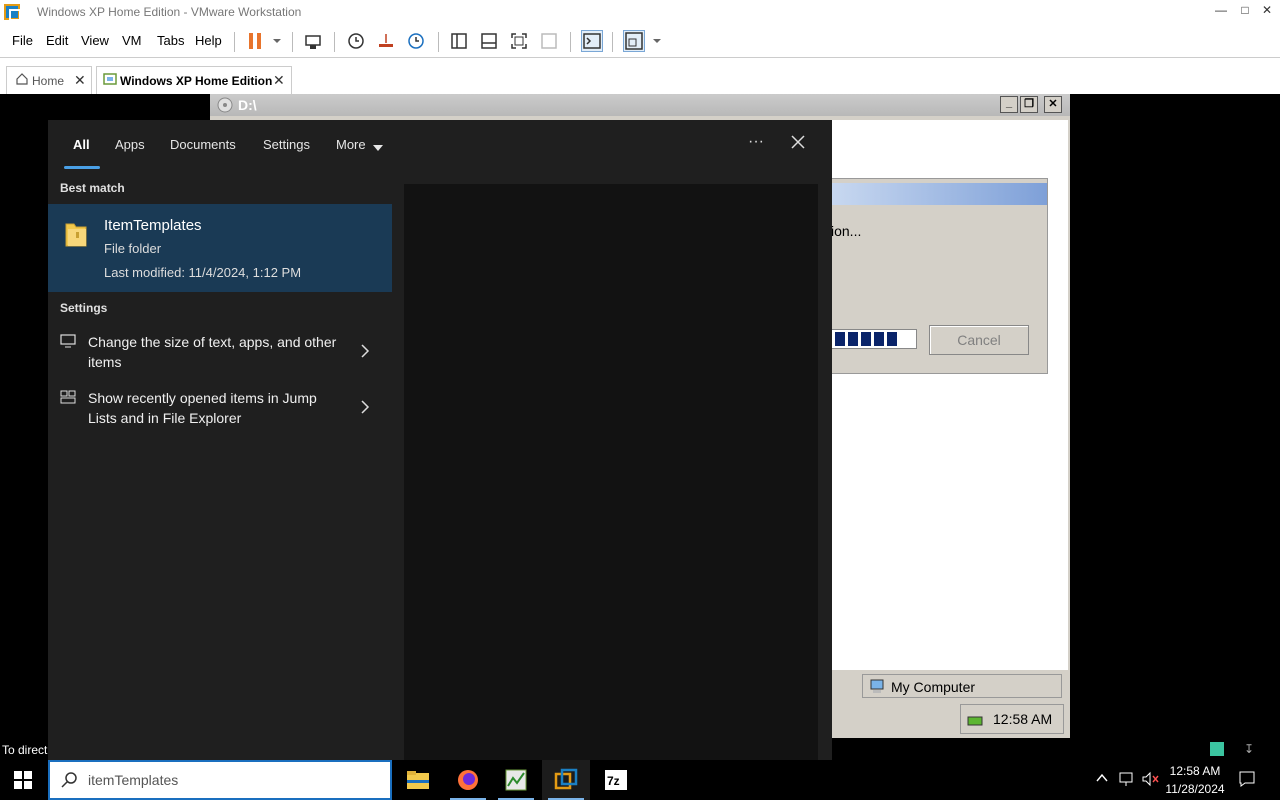 The height and width of the screenshot is (800, 1280). Describe the element at coordinates (12, 12) in the screenshot. I see `vmware-logo-icon` at that location.